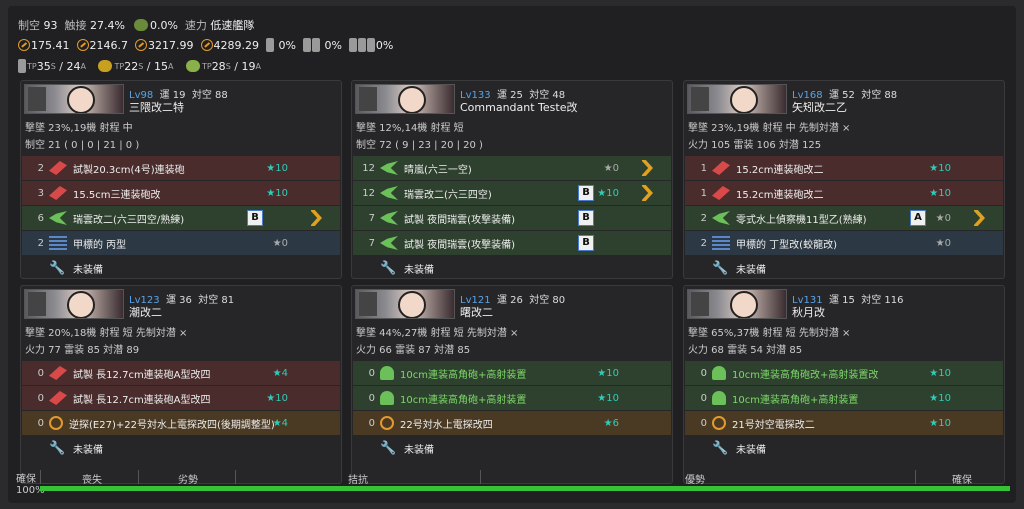 The height and width of the screenshot is (509, 1024). I want to click on equipment-name: 15.2cm連装砲改二, so click(780, 170).